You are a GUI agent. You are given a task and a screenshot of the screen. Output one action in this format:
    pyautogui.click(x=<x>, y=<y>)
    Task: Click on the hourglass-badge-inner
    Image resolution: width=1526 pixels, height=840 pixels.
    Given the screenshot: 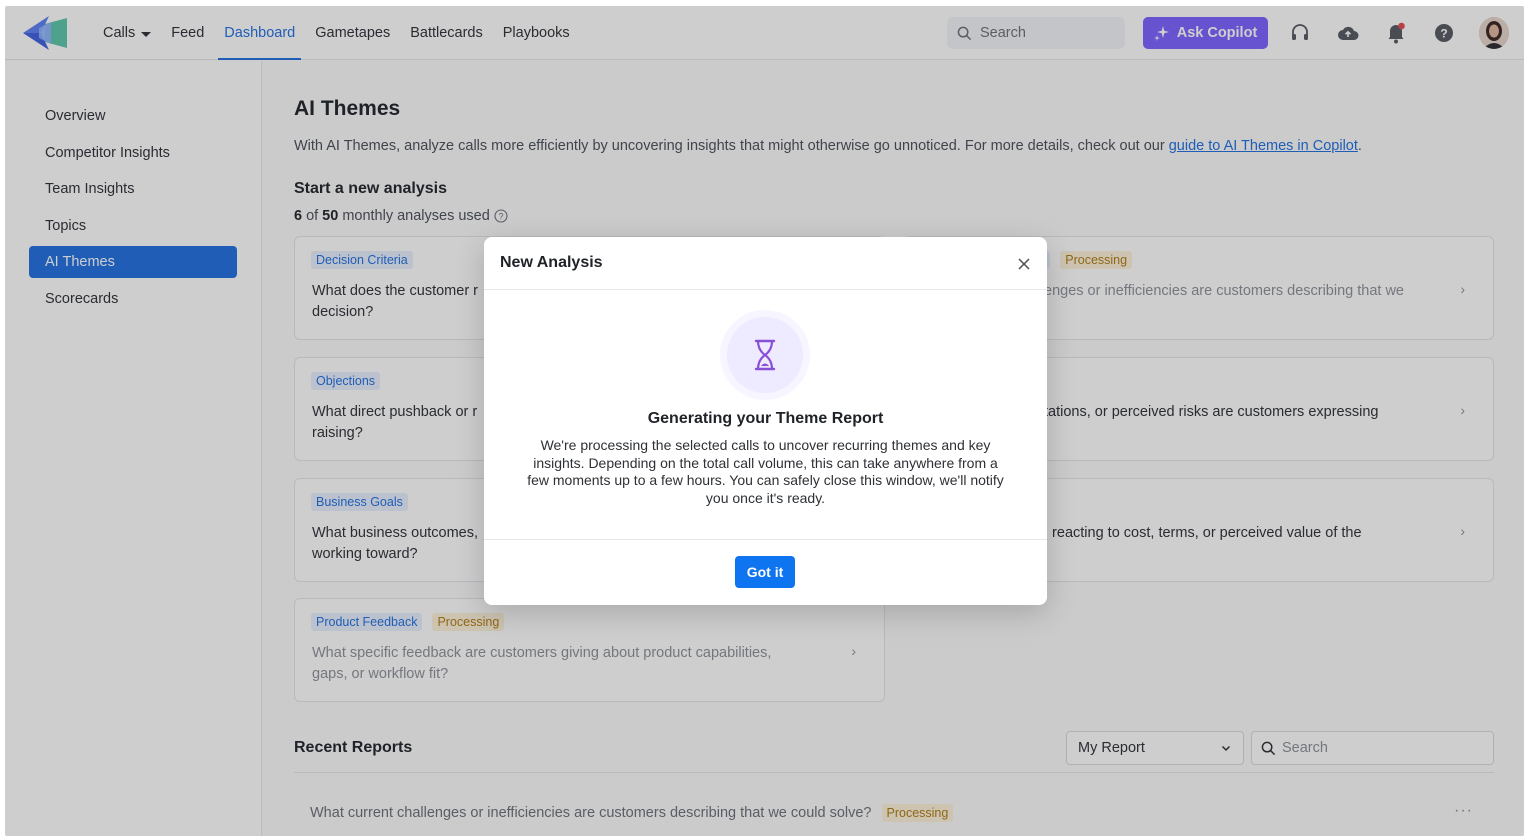 What is the action you would take?
    pyautogui.click(x=765, y=355)
    